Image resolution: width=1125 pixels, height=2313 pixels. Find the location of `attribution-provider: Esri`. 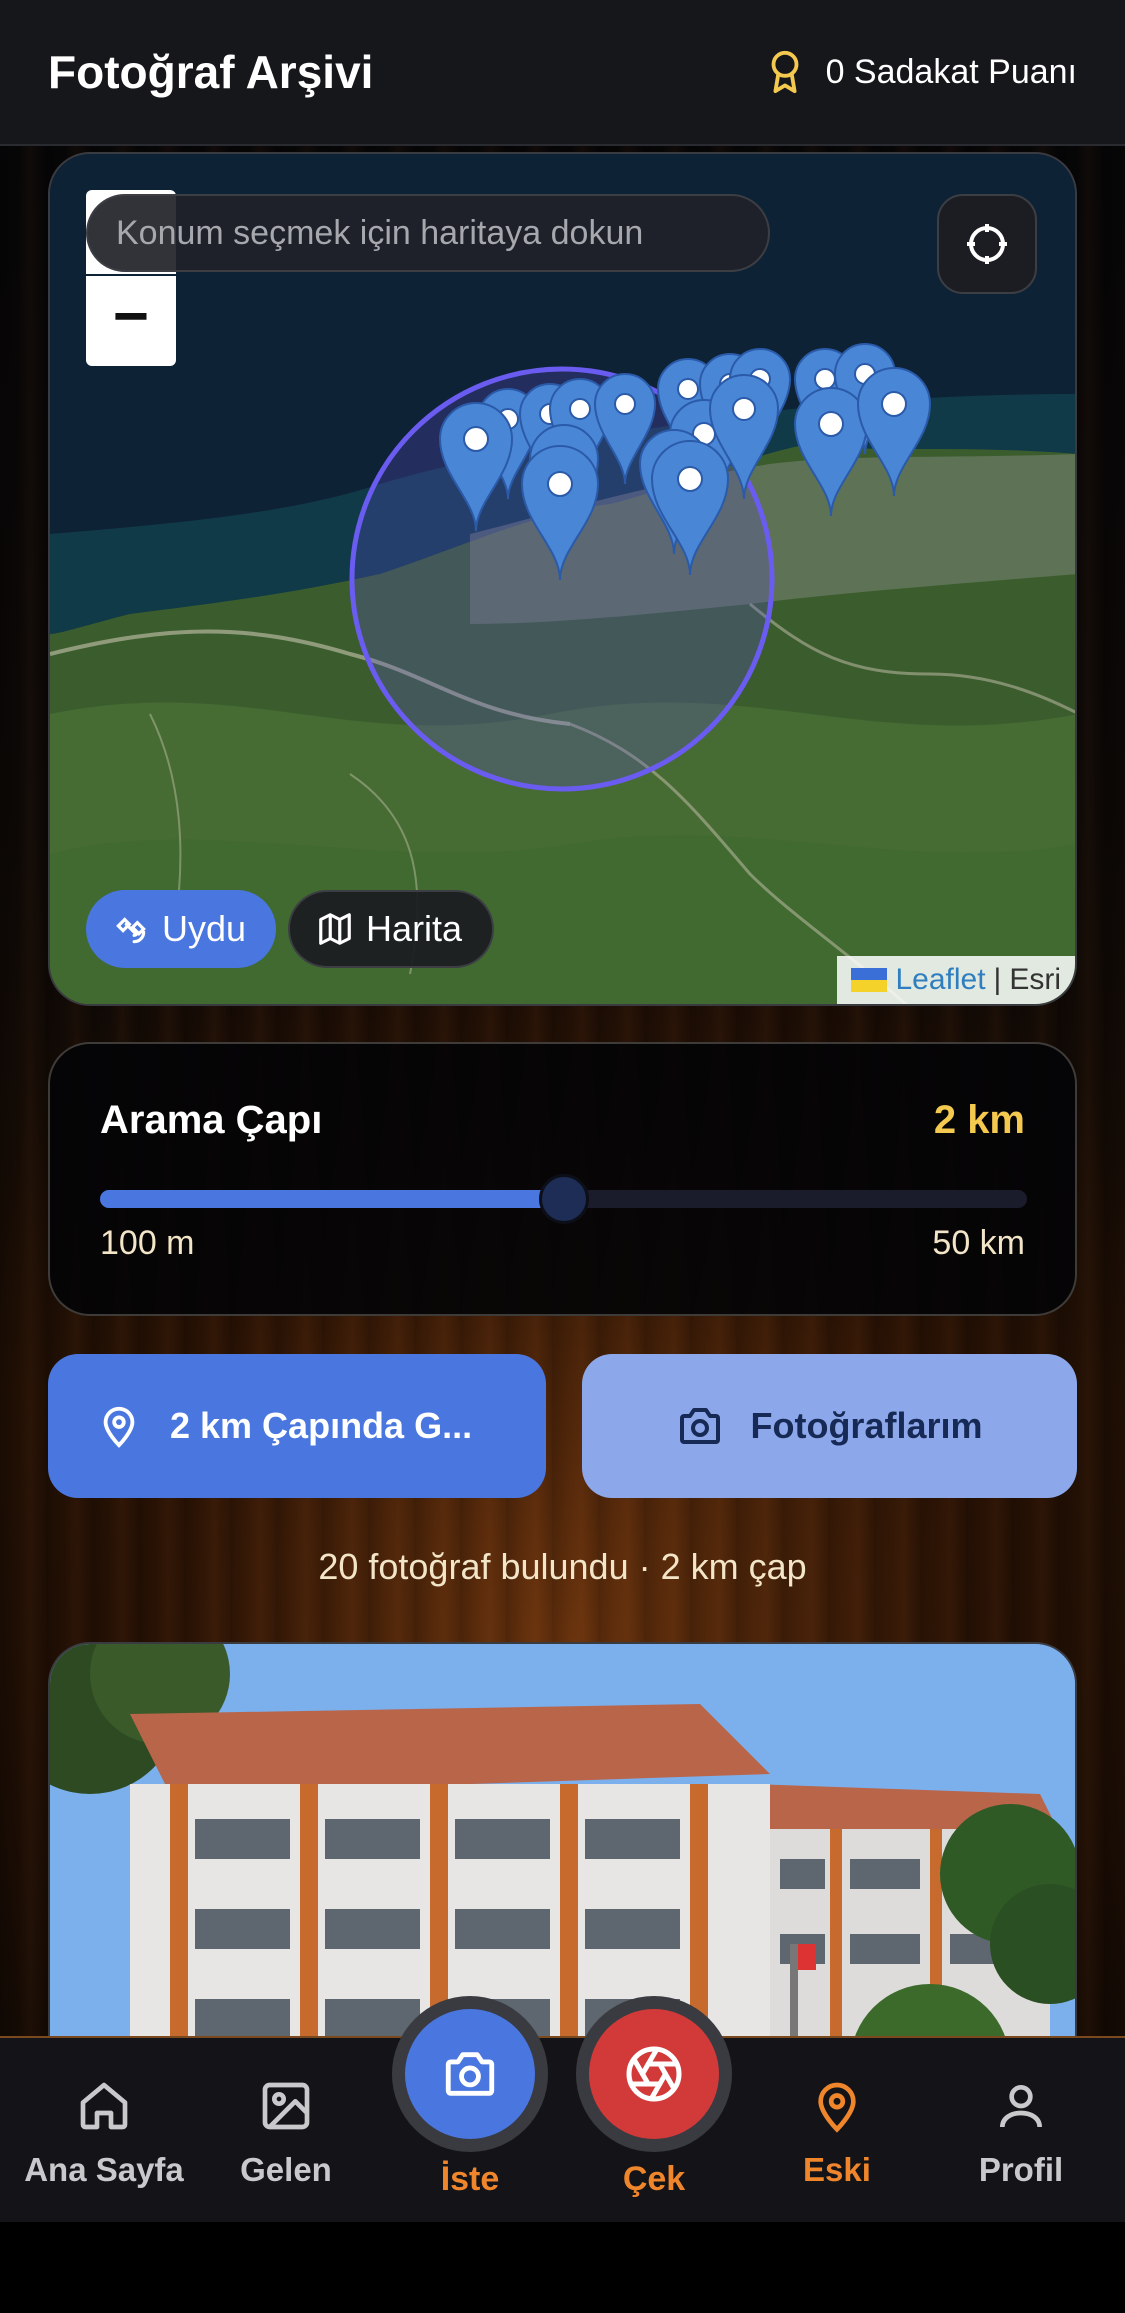

attribution-provider: Esri is located at coordinates (1035, 979).